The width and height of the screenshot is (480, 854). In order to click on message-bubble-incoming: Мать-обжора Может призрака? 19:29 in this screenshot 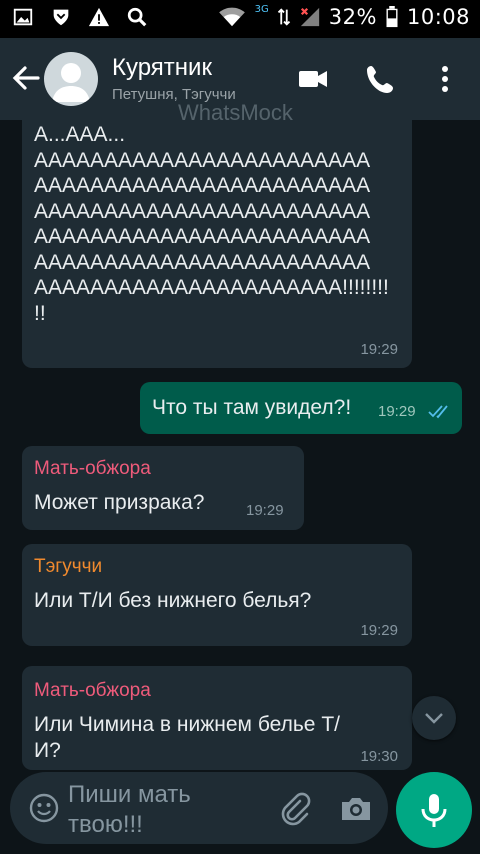, I will do `click(163, 488)`.